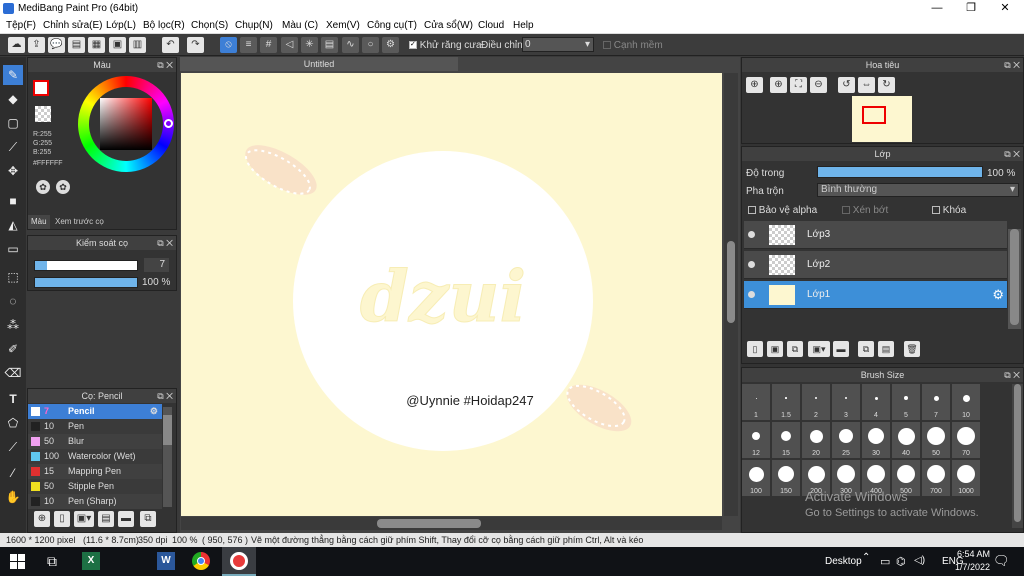  I want to click on saturation-square, so click(126, 124).